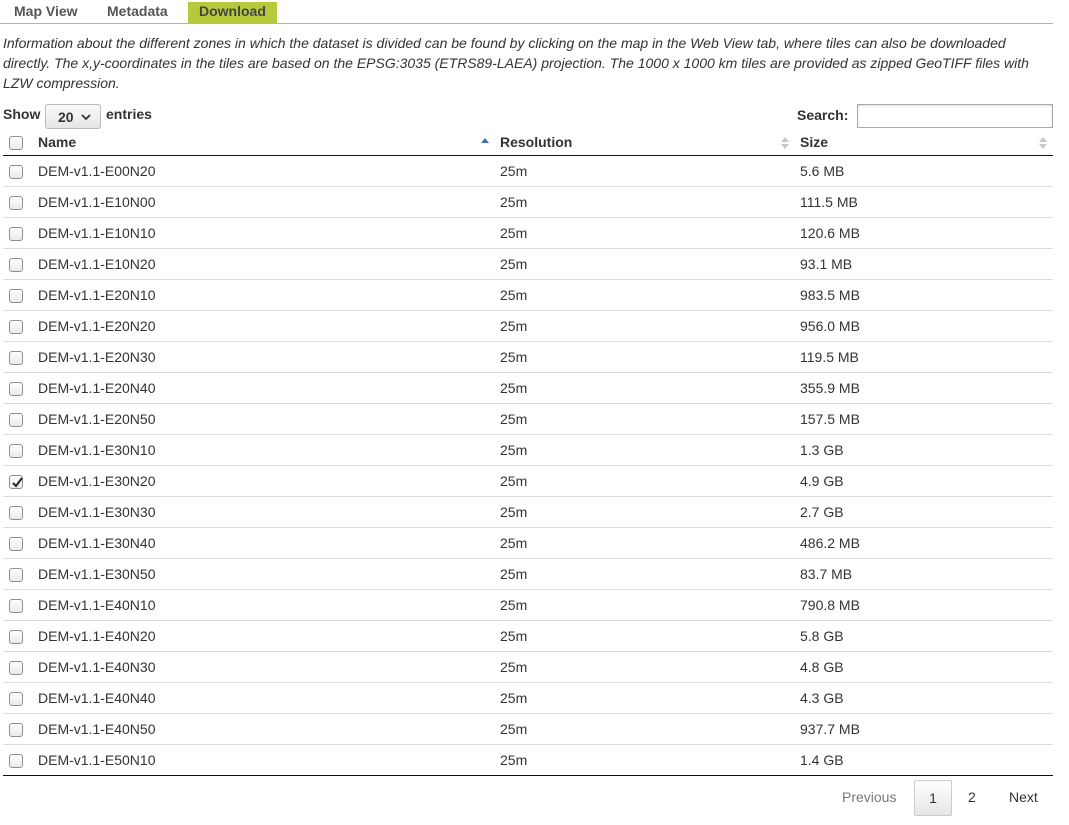  What do you see at coordinates (97, 698) in the screenshot?
I see `cell-name: DEM-v1.1-E40N40` at bounding box center [97, 698].